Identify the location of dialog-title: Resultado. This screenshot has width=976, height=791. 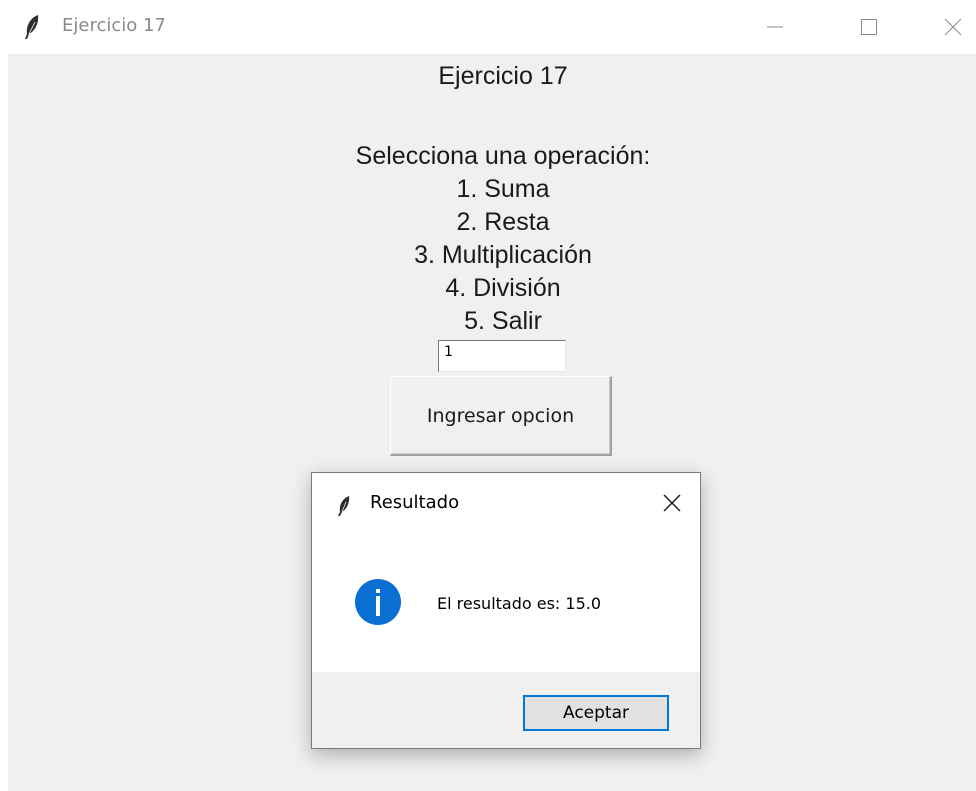
(415, 502).